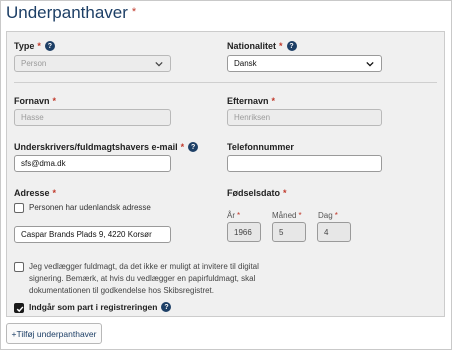 The width and height of the screenshot is (452, 350). What do you see at coordinates (90, 207) in the screenshot?
I see `foreign-address-label: Personen har udenlandsk adresse` at bounding box center [90, 207].